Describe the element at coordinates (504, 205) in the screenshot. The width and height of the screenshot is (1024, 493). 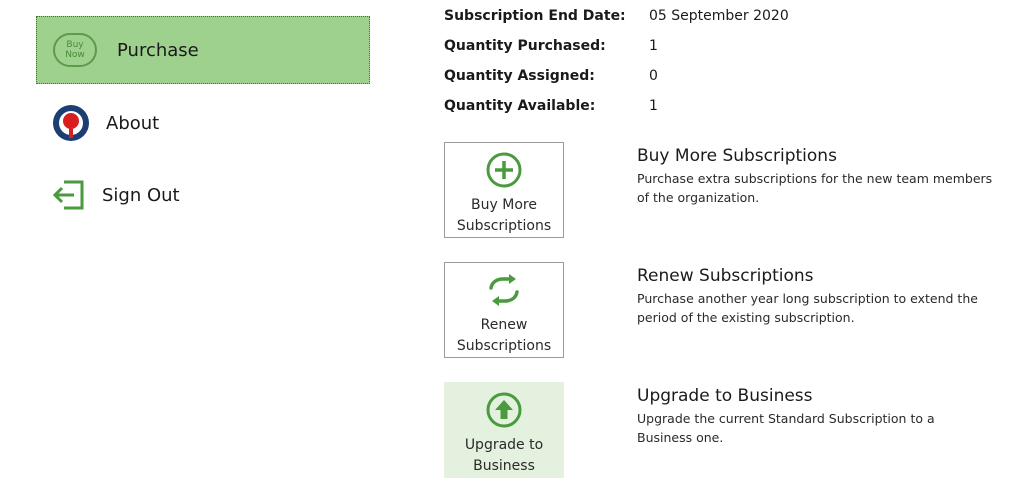
I see `tile-label-line1: Buy More` at that location.